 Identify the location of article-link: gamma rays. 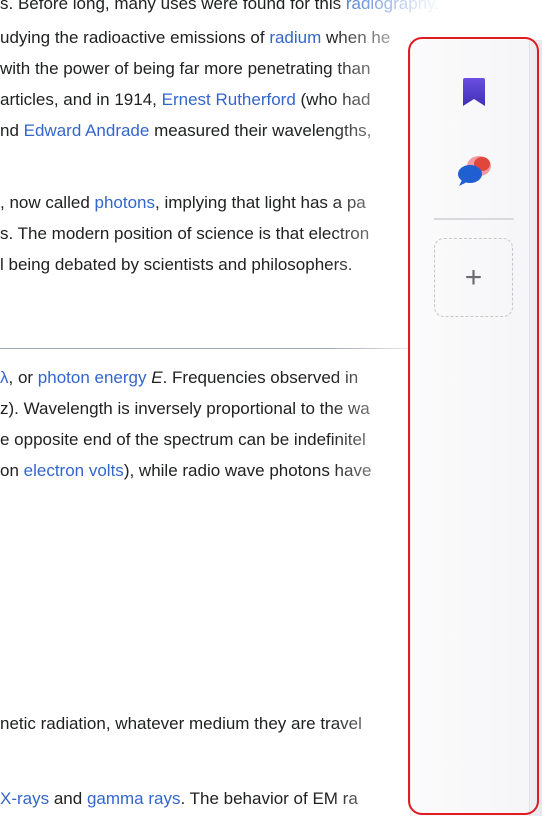
(134, 798).